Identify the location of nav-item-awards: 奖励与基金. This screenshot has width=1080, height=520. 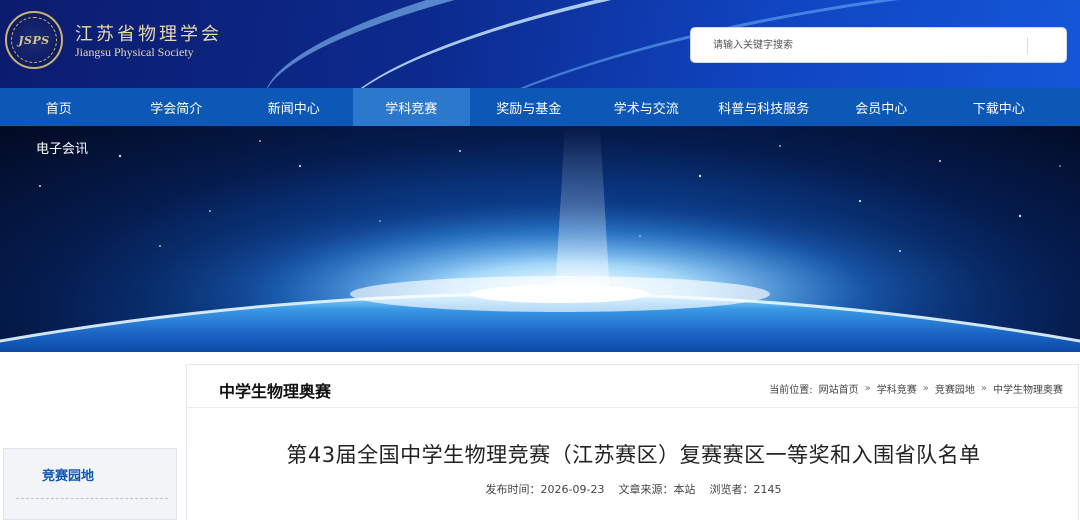
(529, 107).